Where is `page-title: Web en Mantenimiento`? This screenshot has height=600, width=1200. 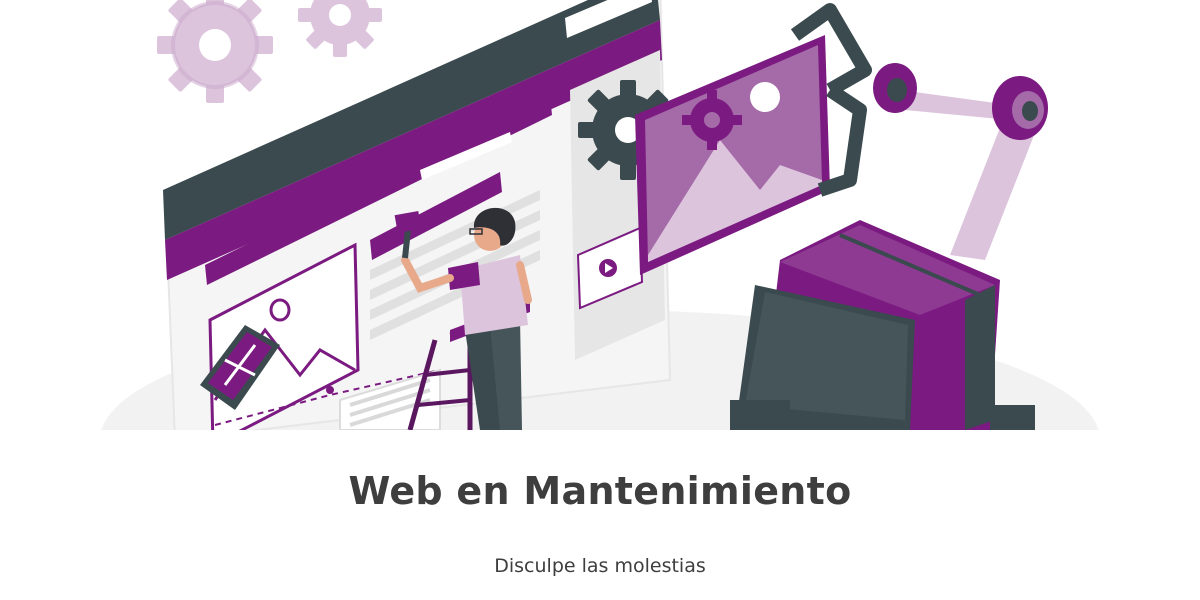
page-title: Web en Mantenimiento is located at coordinates (600, 491).